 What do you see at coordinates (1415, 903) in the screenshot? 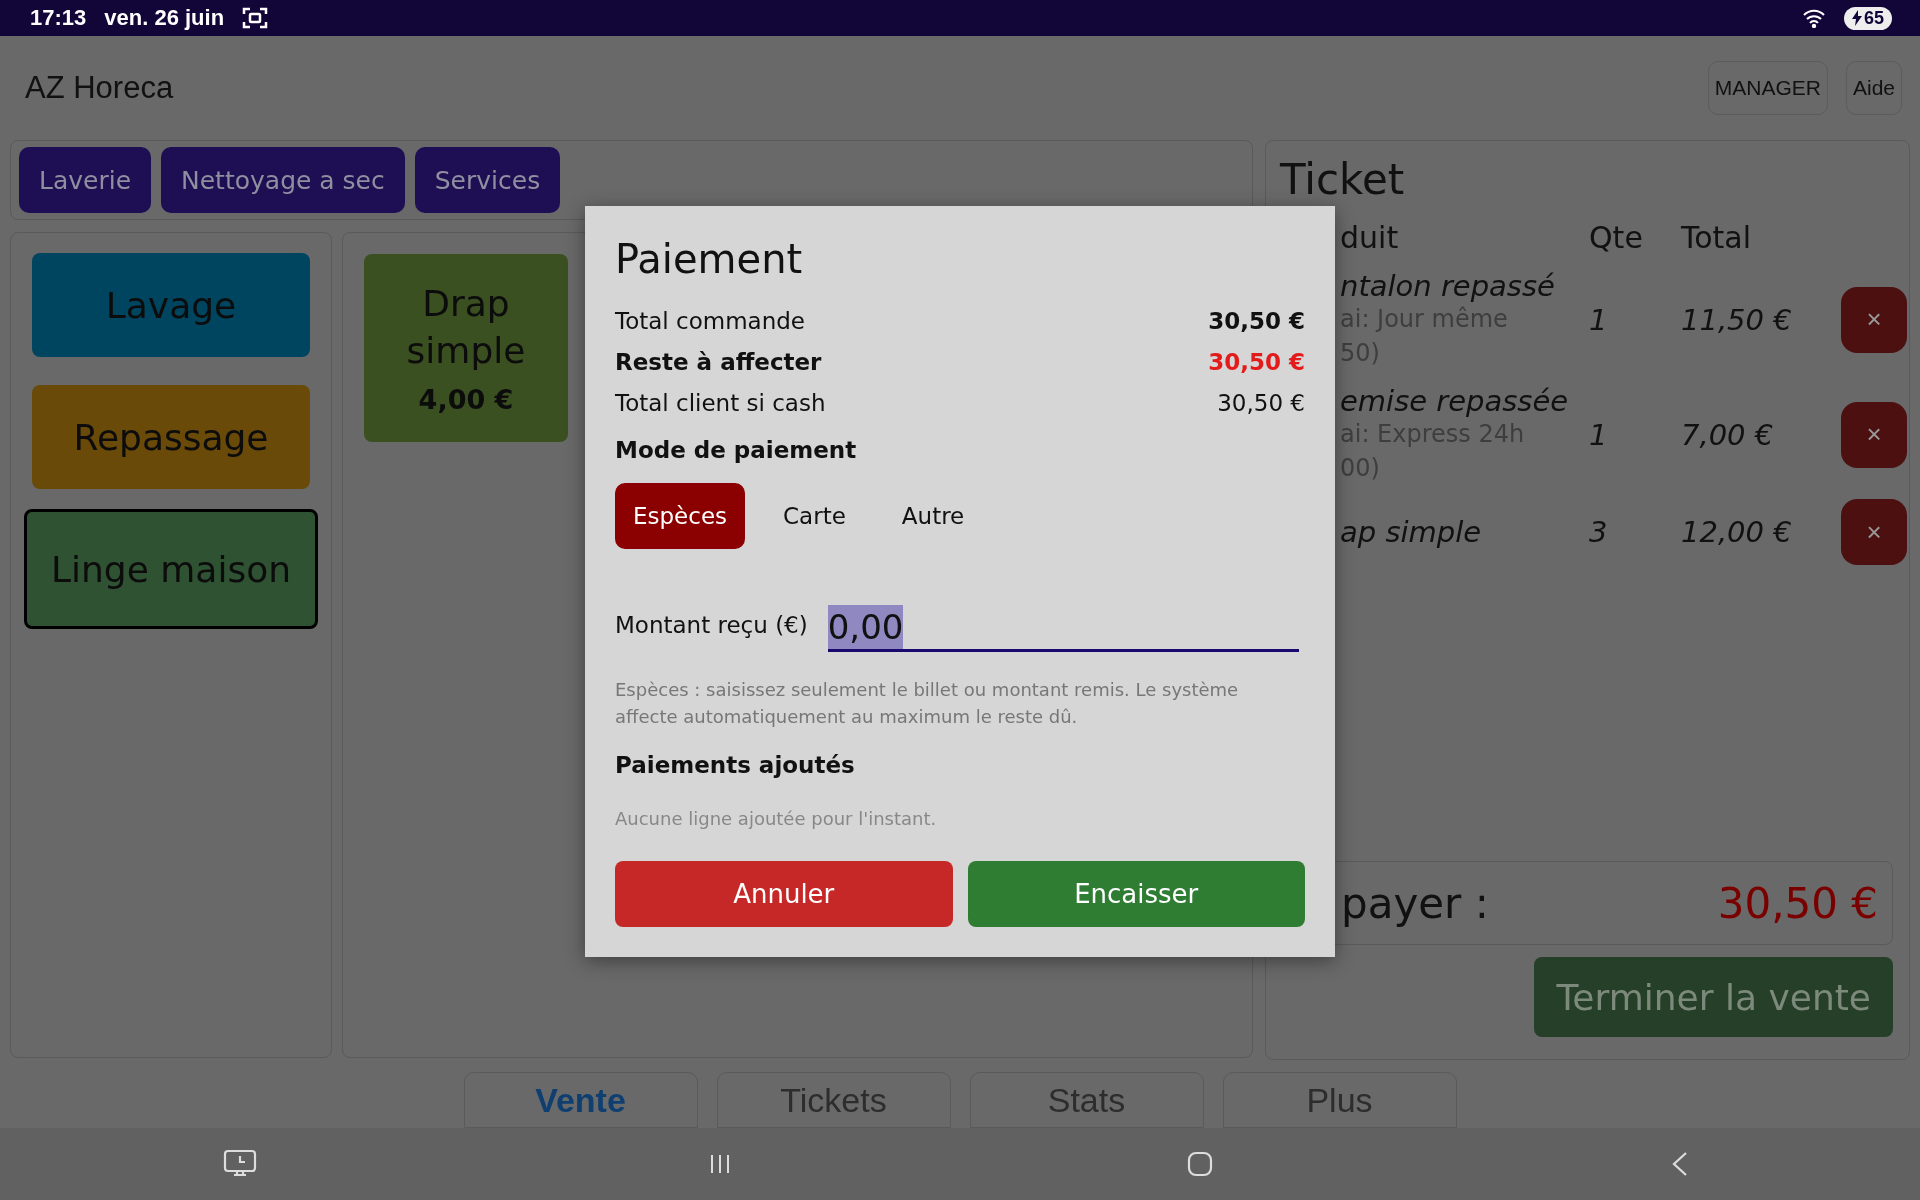
I see `amount-due-label: payer :` at bounding box center [1415, 903].